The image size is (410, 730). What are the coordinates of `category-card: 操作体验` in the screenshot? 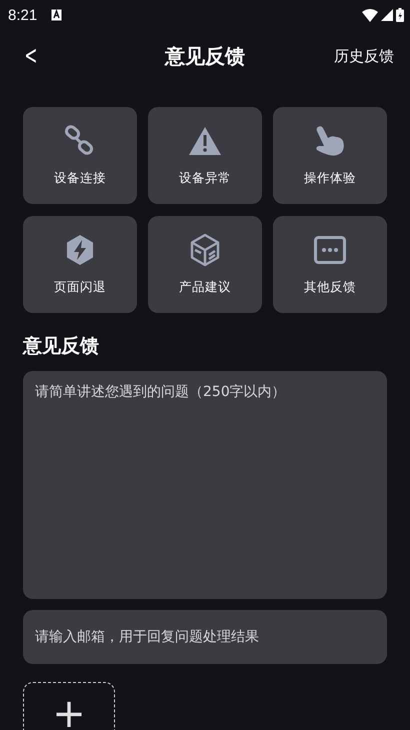 It's located at (330, 155).